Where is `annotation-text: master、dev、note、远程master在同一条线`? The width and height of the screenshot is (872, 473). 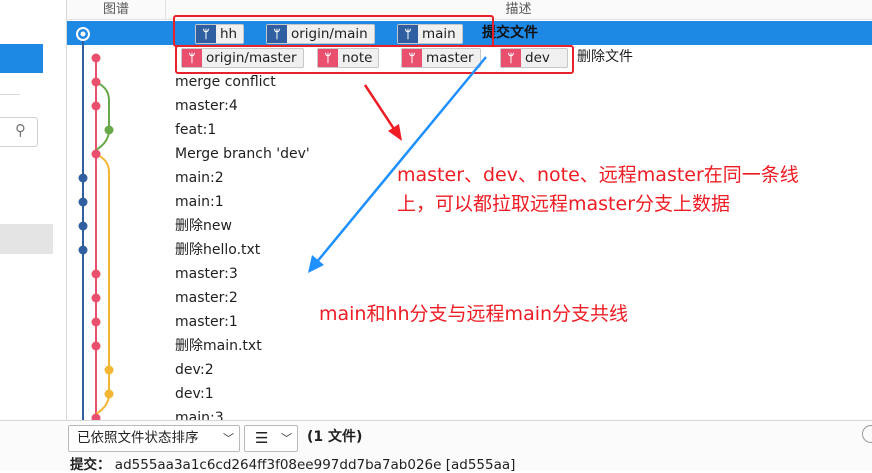
annotation-text: master、dev、note、远程master在同一条线 is located at coordinates (598, 175).